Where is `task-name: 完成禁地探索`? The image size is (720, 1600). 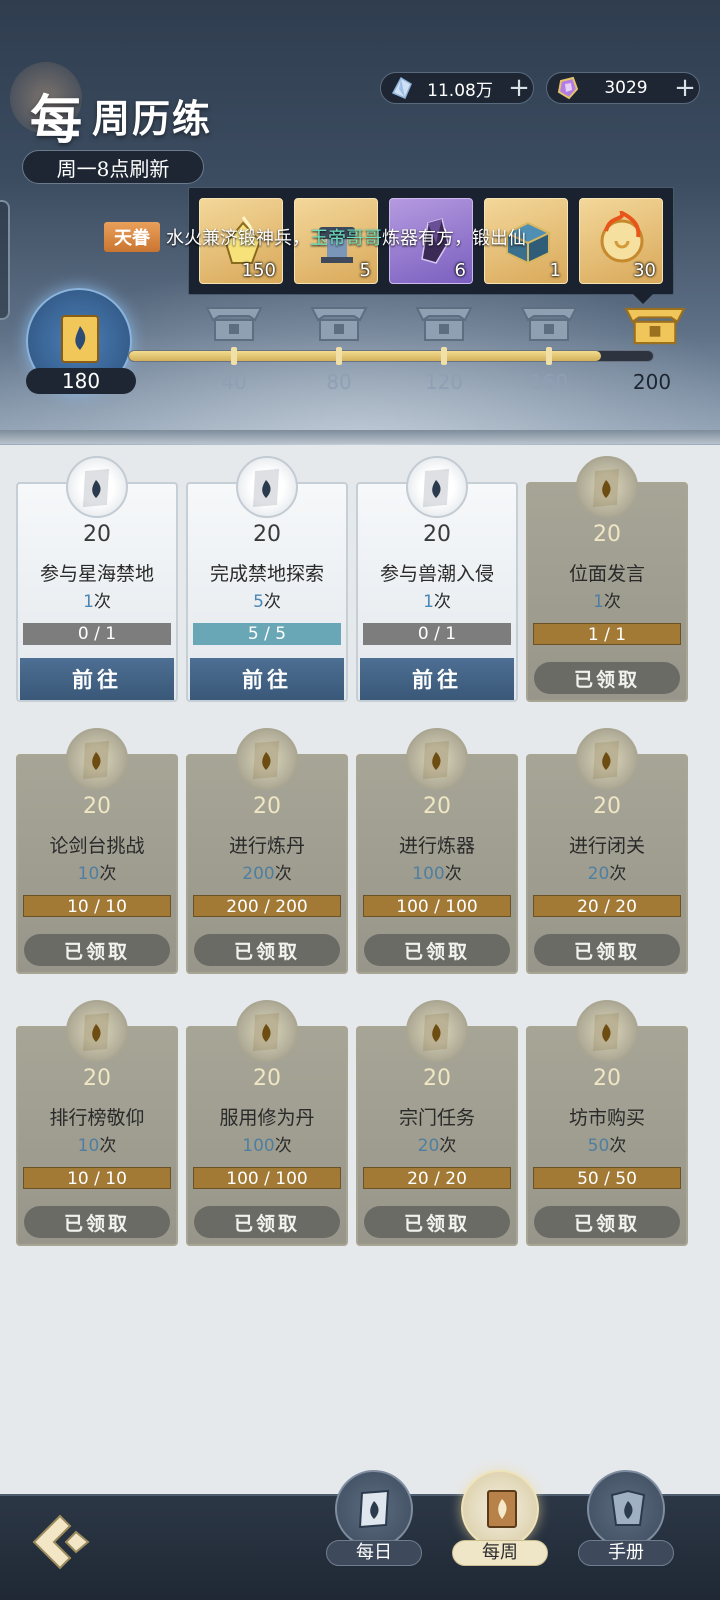 task-name: 完成禁地探索 is located at coordinates (266, 574).